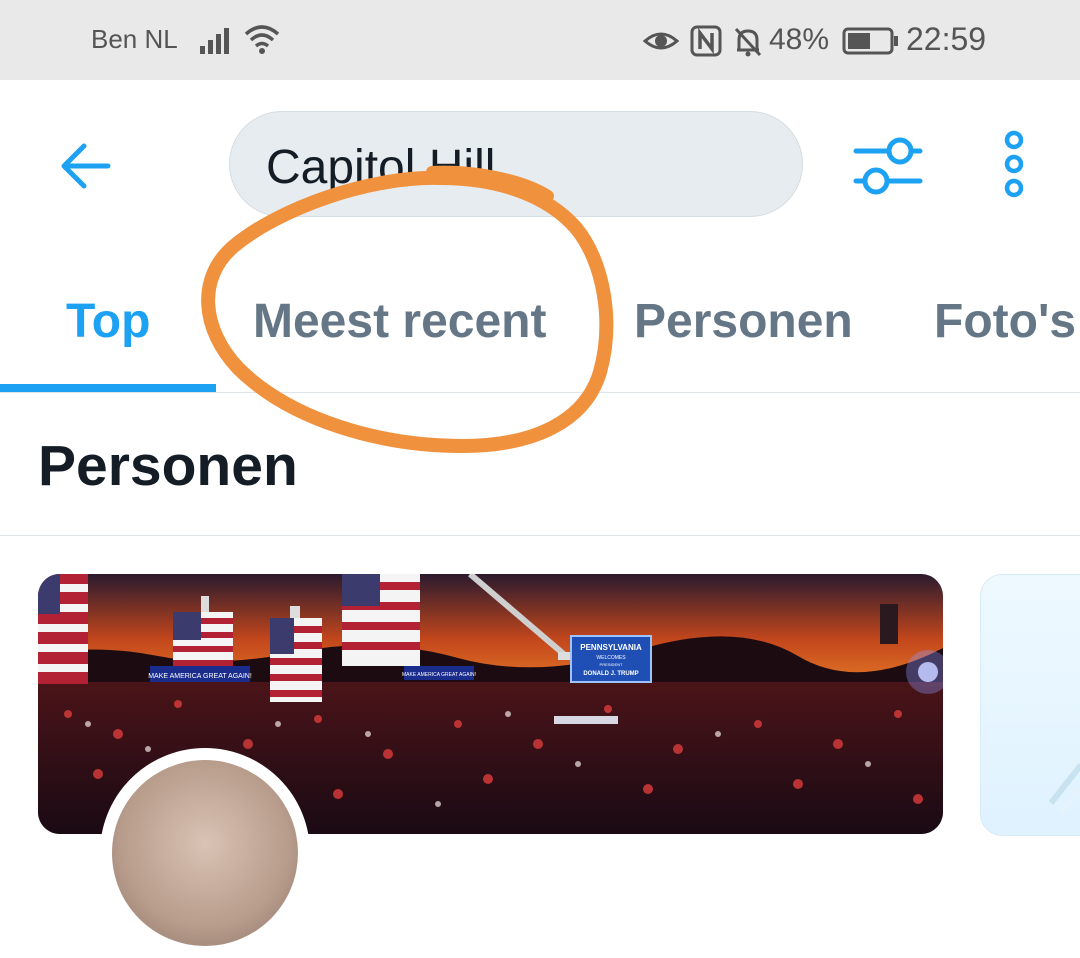 The height and width of the screenshot is (958, 1080). What do you see at coordinates (1030, 705) in the screenshot?
I see `person-card-secondary` at bounding box center [1030, 705].